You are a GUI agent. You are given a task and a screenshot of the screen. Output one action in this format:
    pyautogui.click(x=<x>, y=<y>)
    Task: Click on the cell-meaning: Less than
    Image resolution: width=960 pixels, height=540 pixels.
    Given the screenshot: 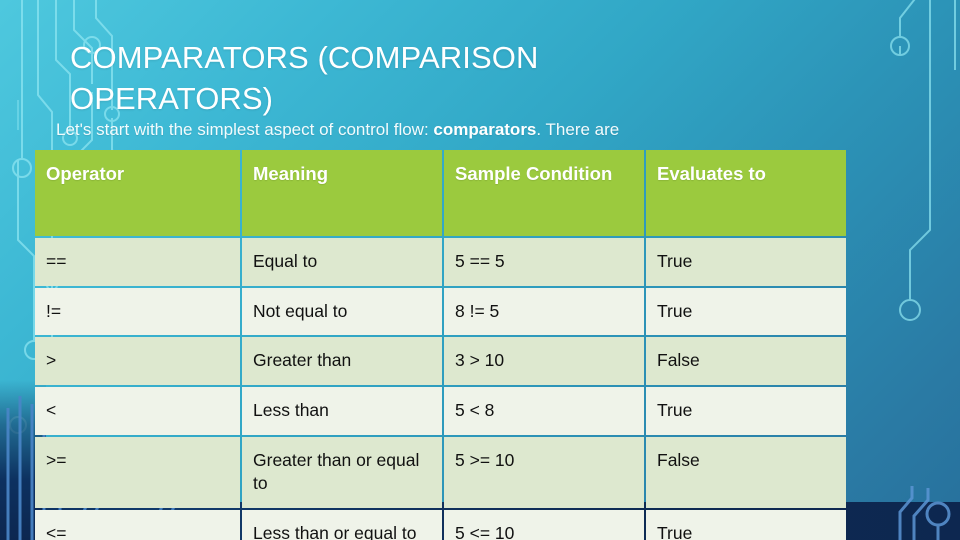 What is the action you would take?
    pyautogui.click(x=342, y=410)
    